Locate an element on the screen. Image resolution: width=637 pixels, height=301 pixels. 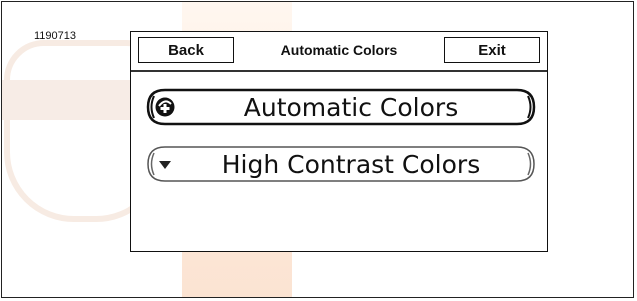
unselected-arrow-icon is located at coordinates (165, 165).